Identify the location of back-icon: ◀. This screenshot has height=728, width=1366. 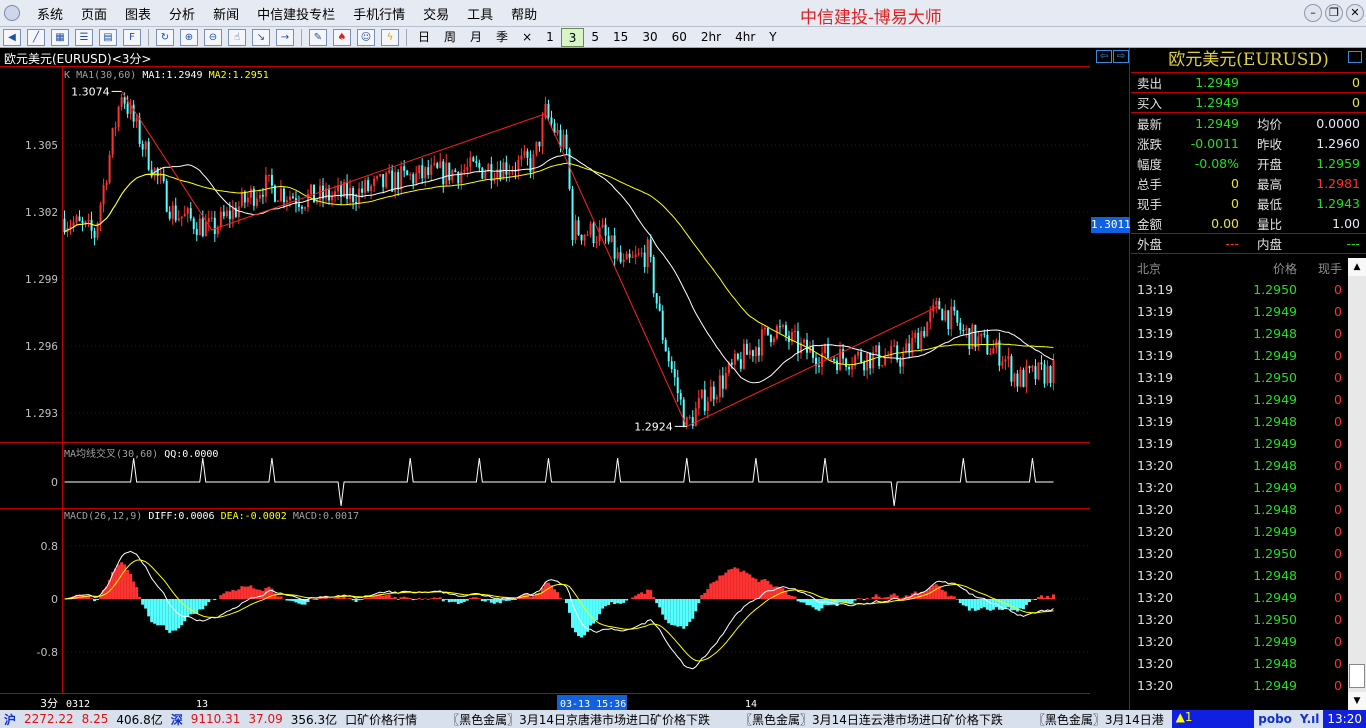
(12, 37).